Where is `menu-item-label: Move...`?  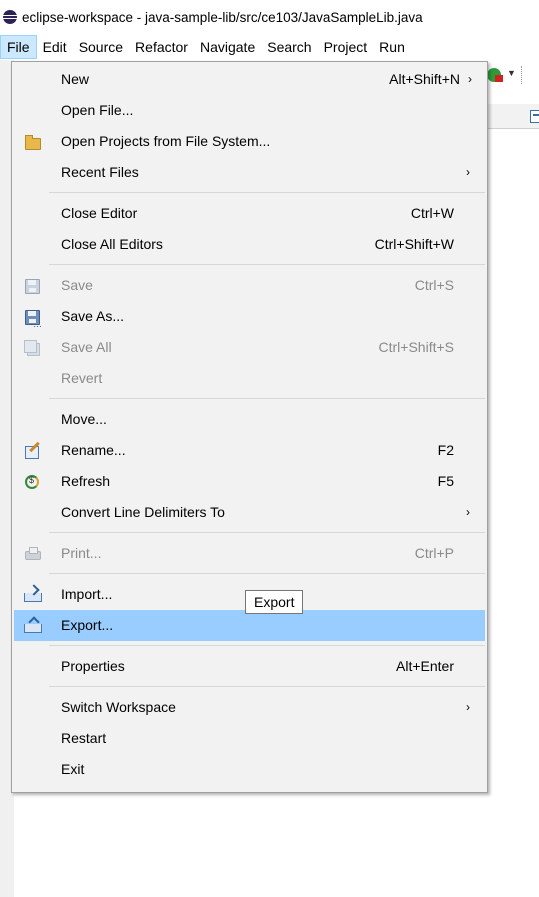
menu-item-label: Move... is located at coordinates (84, 419).